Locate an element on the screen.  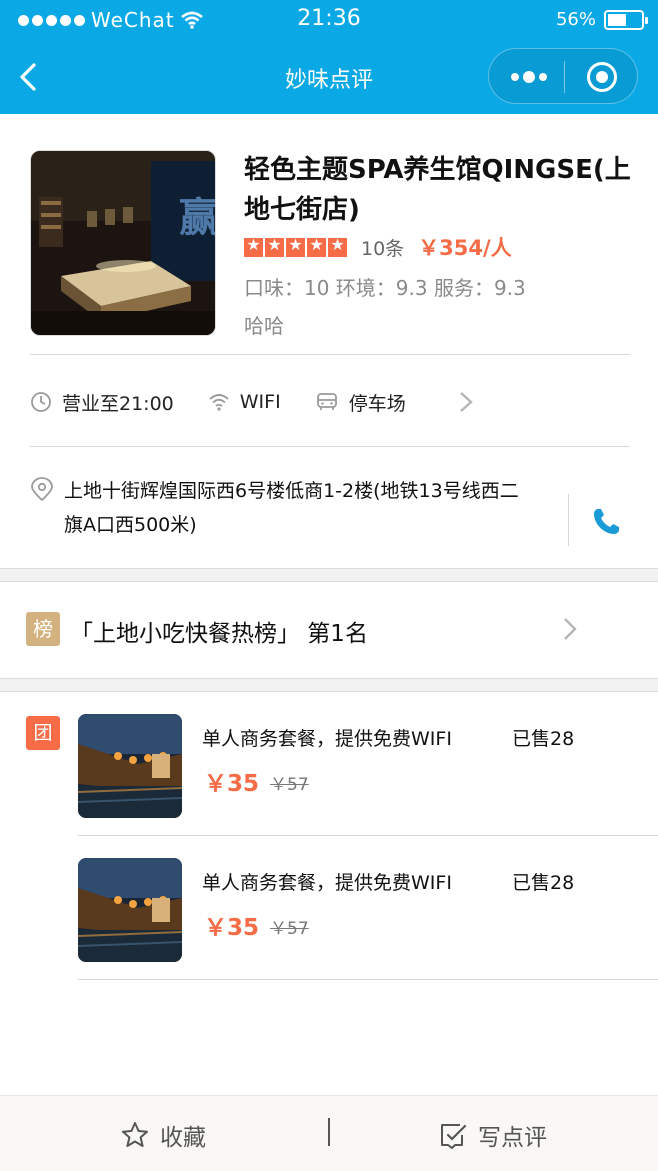
star-rating is located at coordinates (295, 246).